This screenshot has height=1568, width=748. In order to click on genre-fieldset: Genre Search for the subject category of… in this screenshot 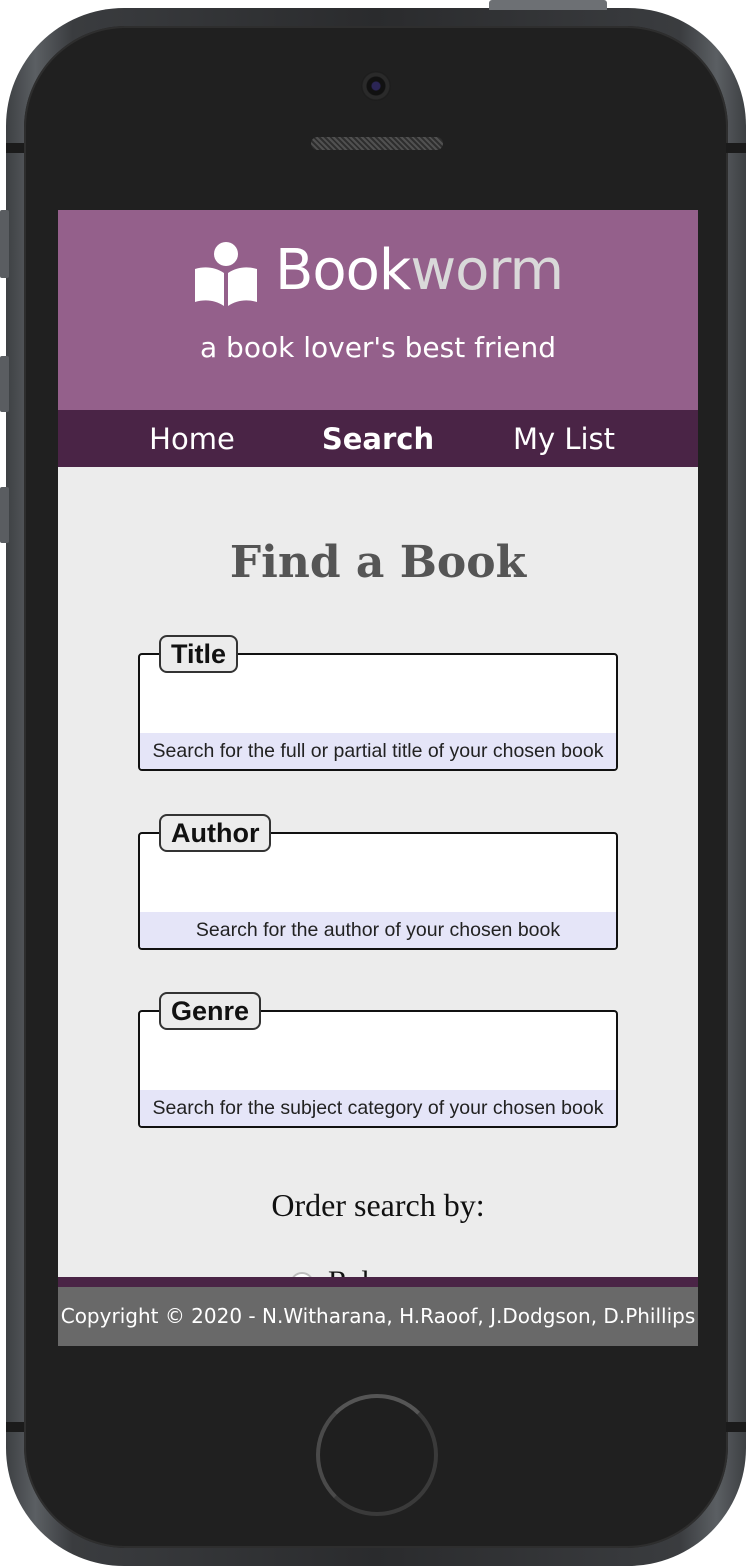, I will do `click(378, 1060)`.